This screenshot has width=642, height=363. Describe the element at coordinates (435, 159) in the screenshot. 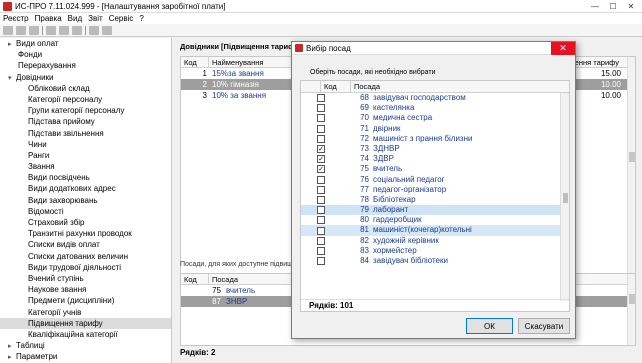

I see `list-item: ✓ 74 ЗДВР` at that location.